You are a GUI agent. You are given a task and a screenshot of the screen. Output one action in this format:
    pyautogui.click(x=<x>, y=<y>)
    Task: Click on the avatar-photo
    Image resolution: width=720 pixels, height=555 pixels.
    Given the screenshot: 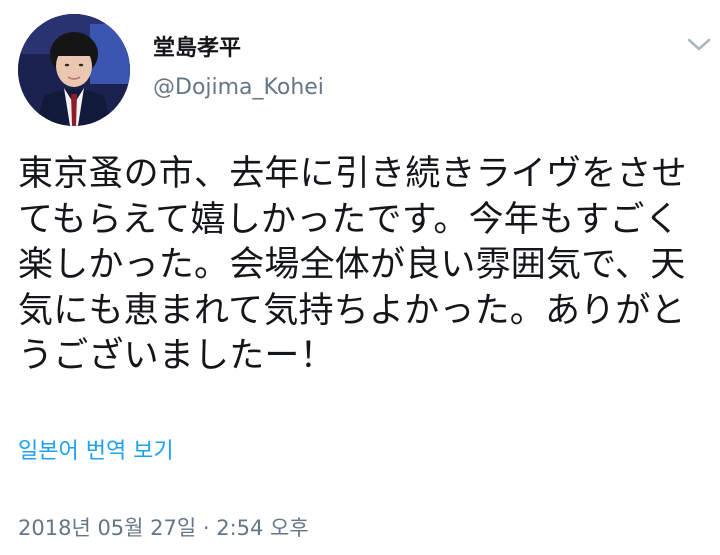 What is the action you would take?
    pyautogui.click(x=74, y=70)
    